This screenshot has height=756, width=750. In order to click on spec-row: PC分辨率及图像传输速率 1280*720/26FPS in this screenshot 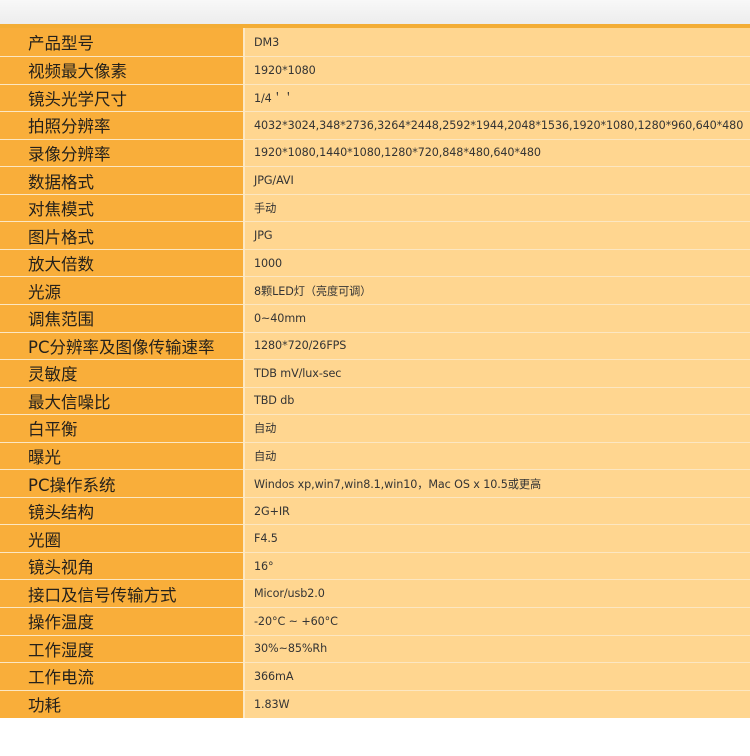, I will do `click(375, 346)`.